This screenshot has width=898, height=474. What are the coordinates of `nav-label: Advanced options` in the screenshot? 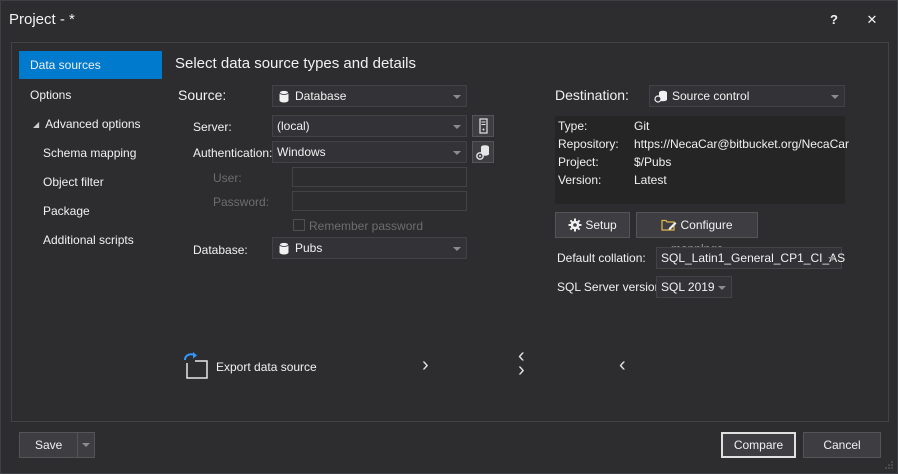 It's located at (93, 124).